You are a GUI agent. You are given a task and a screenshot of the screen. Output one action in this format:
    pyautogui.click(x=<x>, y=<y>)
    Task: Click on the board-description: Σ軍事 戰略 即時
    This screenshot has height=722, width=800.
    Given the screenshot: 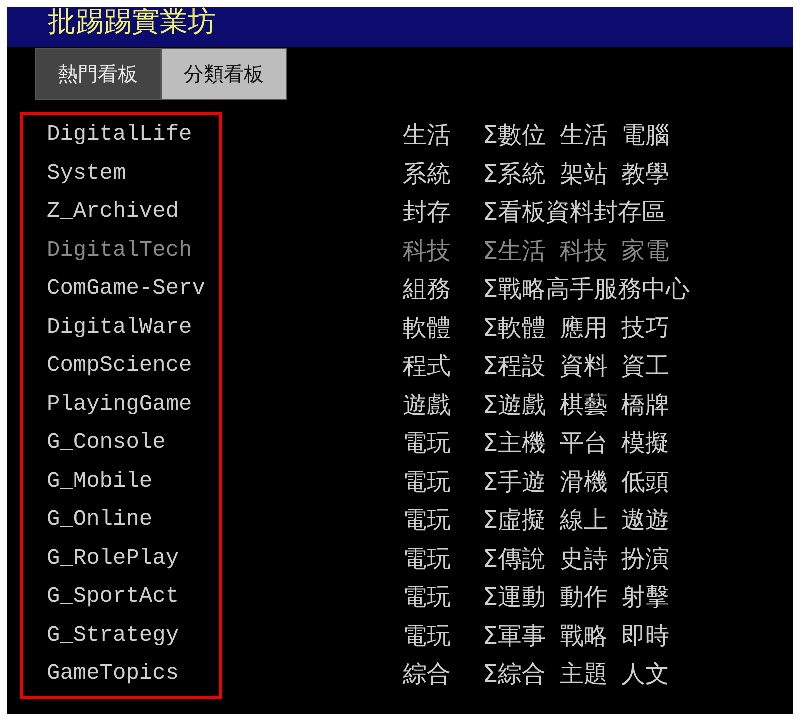 What is the action you would take?
    pyautogui.click(x=576, y=636)
    